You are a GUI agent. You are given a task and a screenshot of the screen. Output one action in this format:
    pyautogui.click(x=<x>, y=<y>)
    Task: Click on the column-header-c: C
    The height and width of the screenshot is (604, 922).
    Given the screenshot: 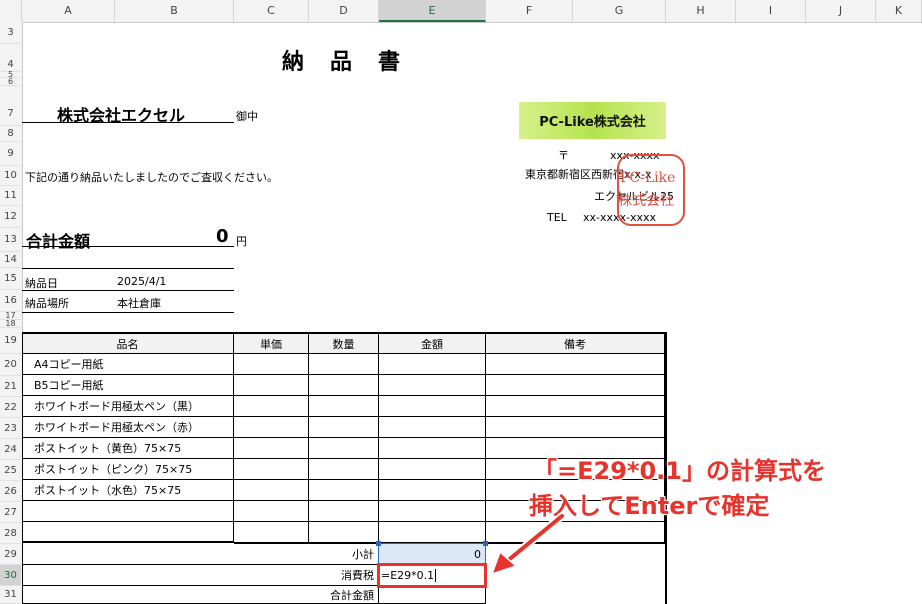 What is the action you would take?
    pyautogui.click(x=271, y=11)
    